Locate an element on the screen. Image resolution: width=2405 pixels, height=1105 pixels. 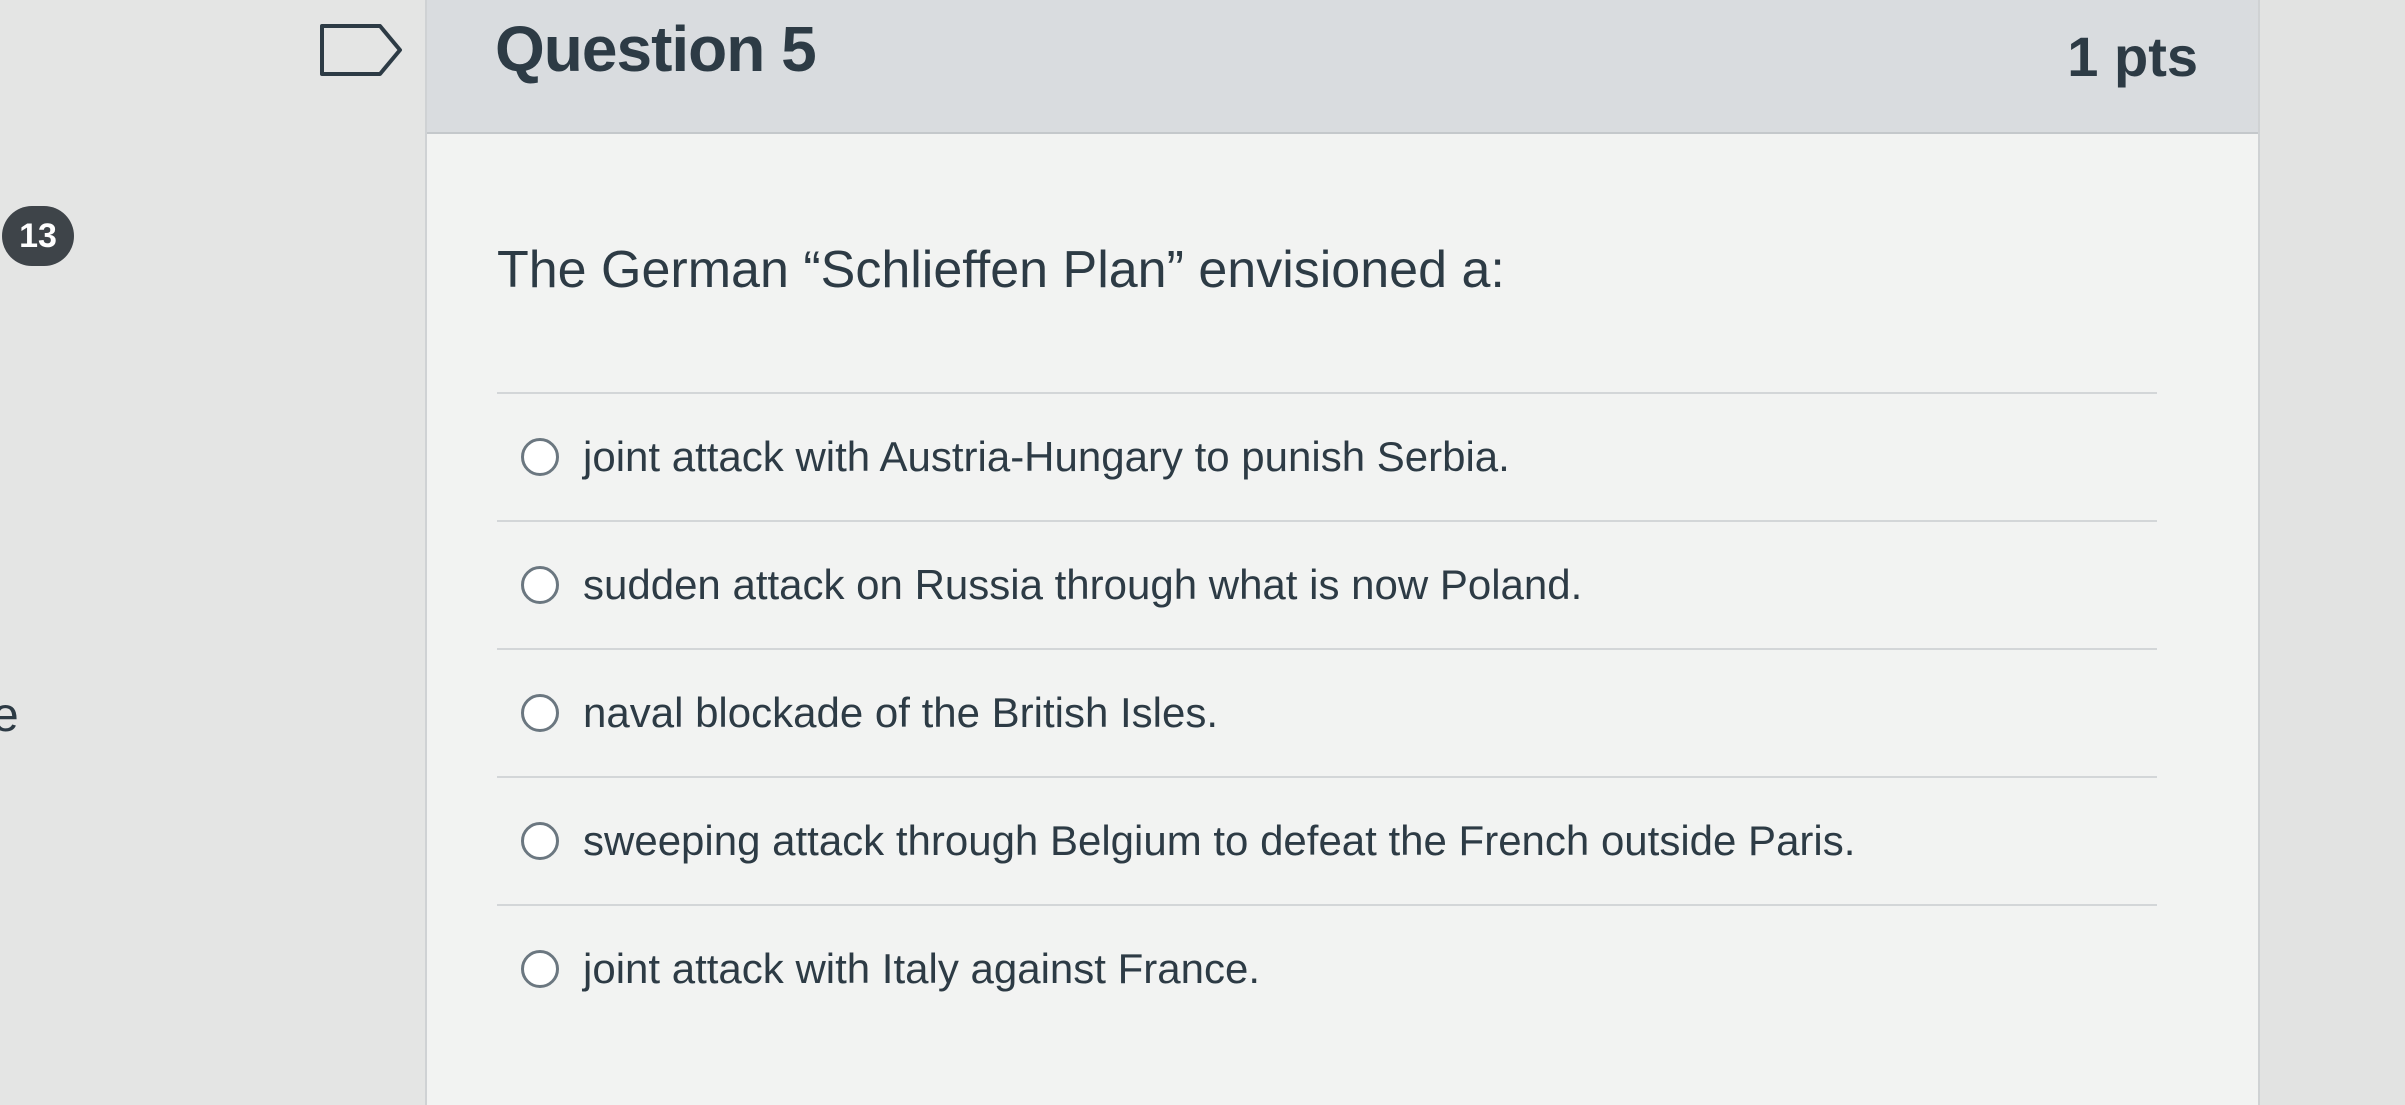
question-header: Question 5 1 pts is located at coordinates (1342, 67).